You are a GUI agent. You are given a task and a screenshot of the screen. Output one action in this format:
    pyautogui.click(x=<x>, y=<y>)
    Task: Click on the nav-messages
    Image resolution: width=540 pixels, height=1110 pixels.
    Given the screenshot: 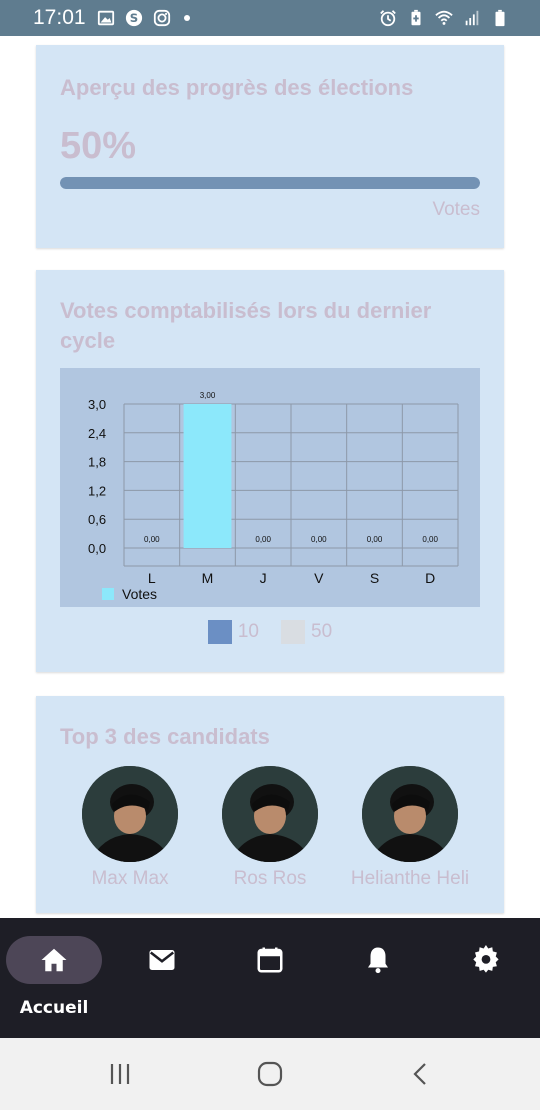 What is the action you would take?
    pyautogui.click(x=162, y=960)
    